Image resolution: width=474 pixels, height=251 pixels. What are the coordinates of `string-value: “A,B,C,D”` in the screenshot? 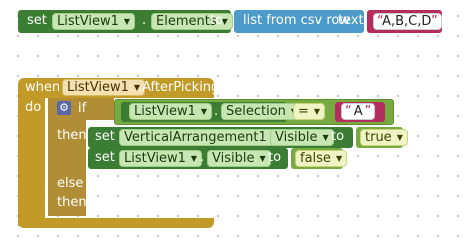 It's located at (407, 21).